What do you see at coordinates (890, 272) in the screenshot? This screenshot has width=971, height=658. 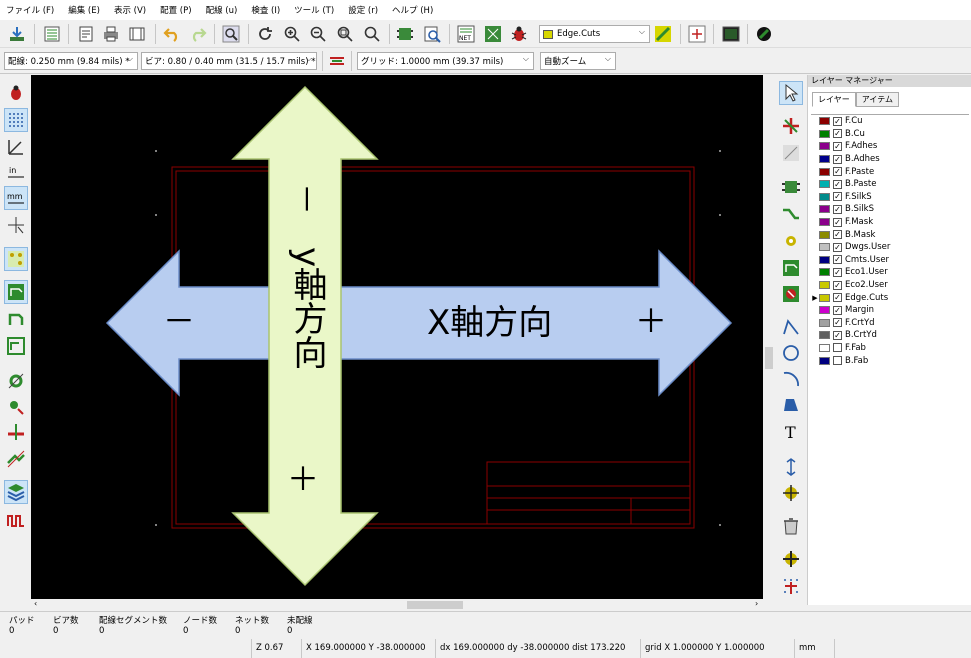 I see `layer-row: ✓ Eco1.User` at bounding box center [890, 272].